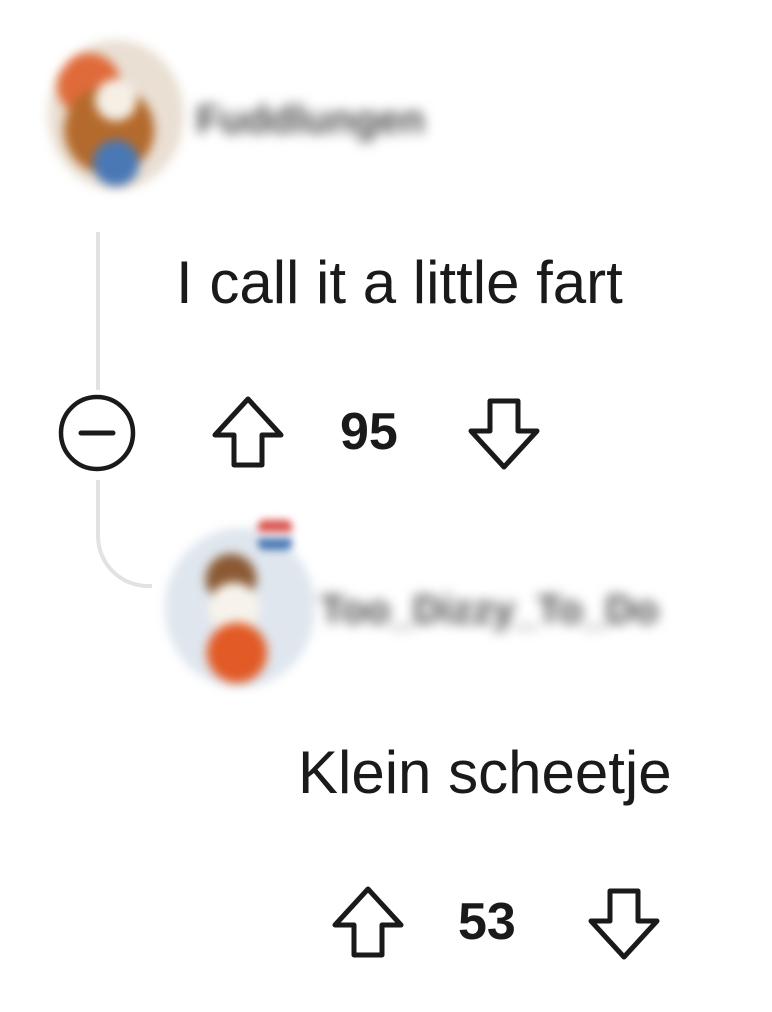  Describe the element at coordinates (98, 311) in the screenshot. I see `thread-line` at that location.